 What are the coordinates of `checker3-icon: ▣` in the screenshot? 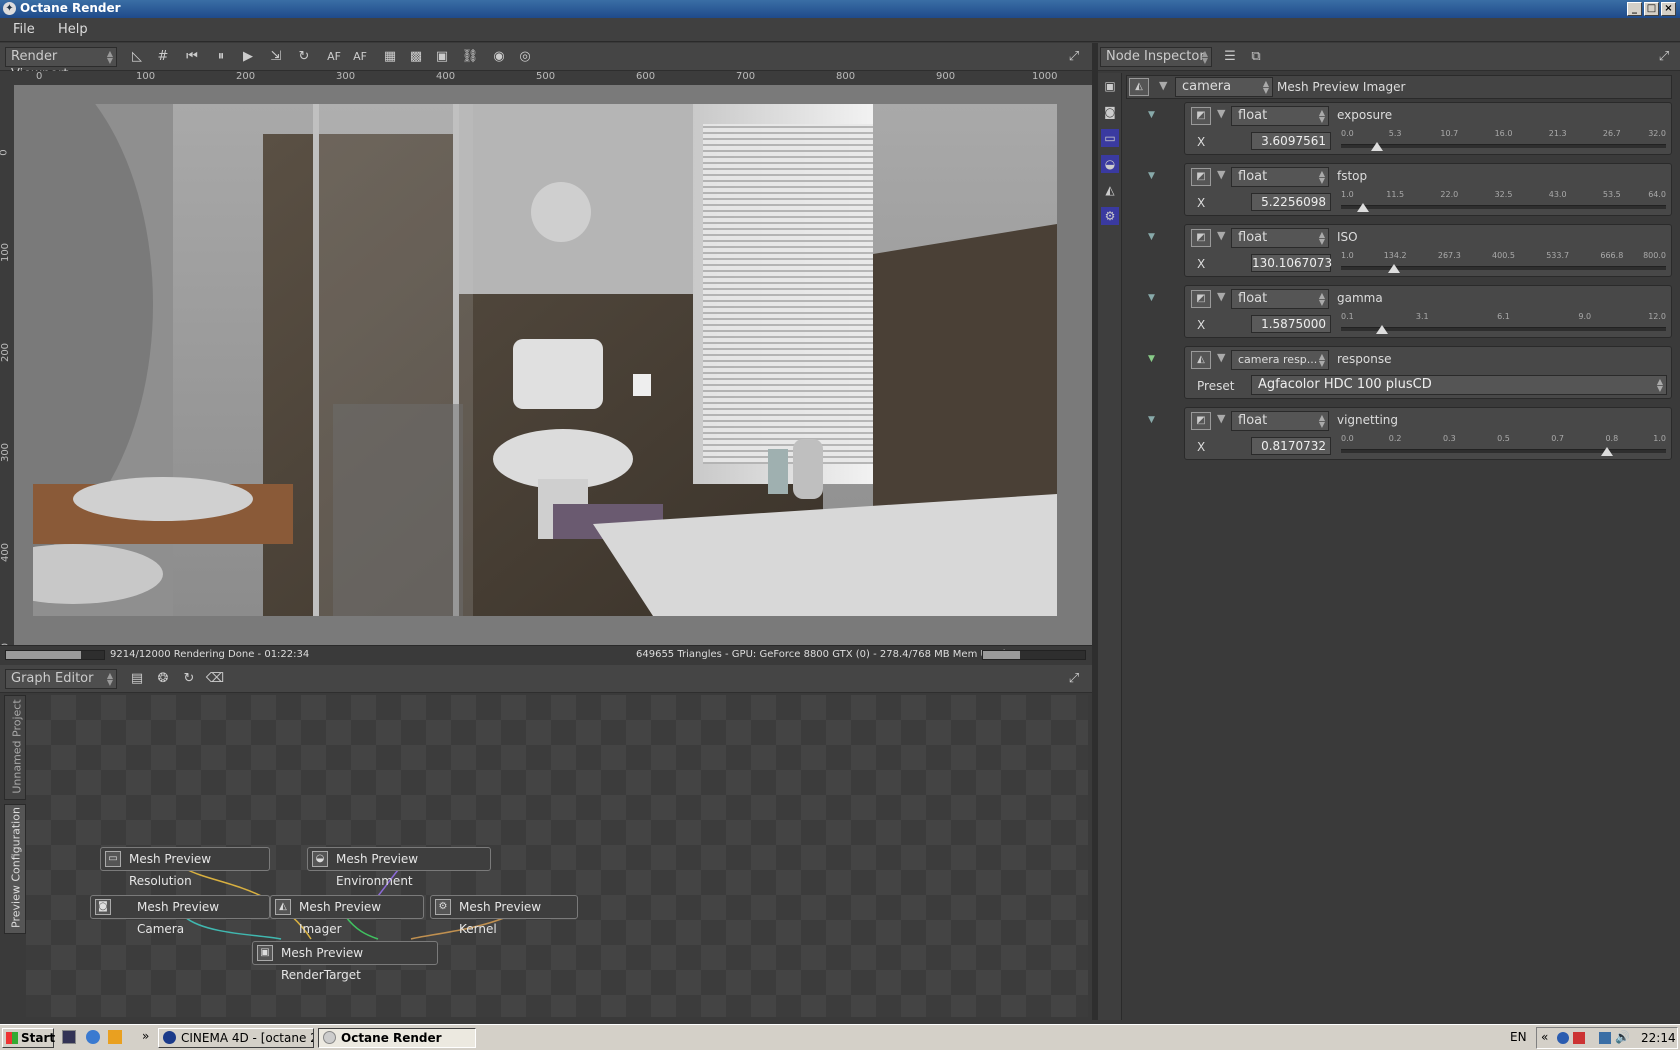 It's located at (442, 57).